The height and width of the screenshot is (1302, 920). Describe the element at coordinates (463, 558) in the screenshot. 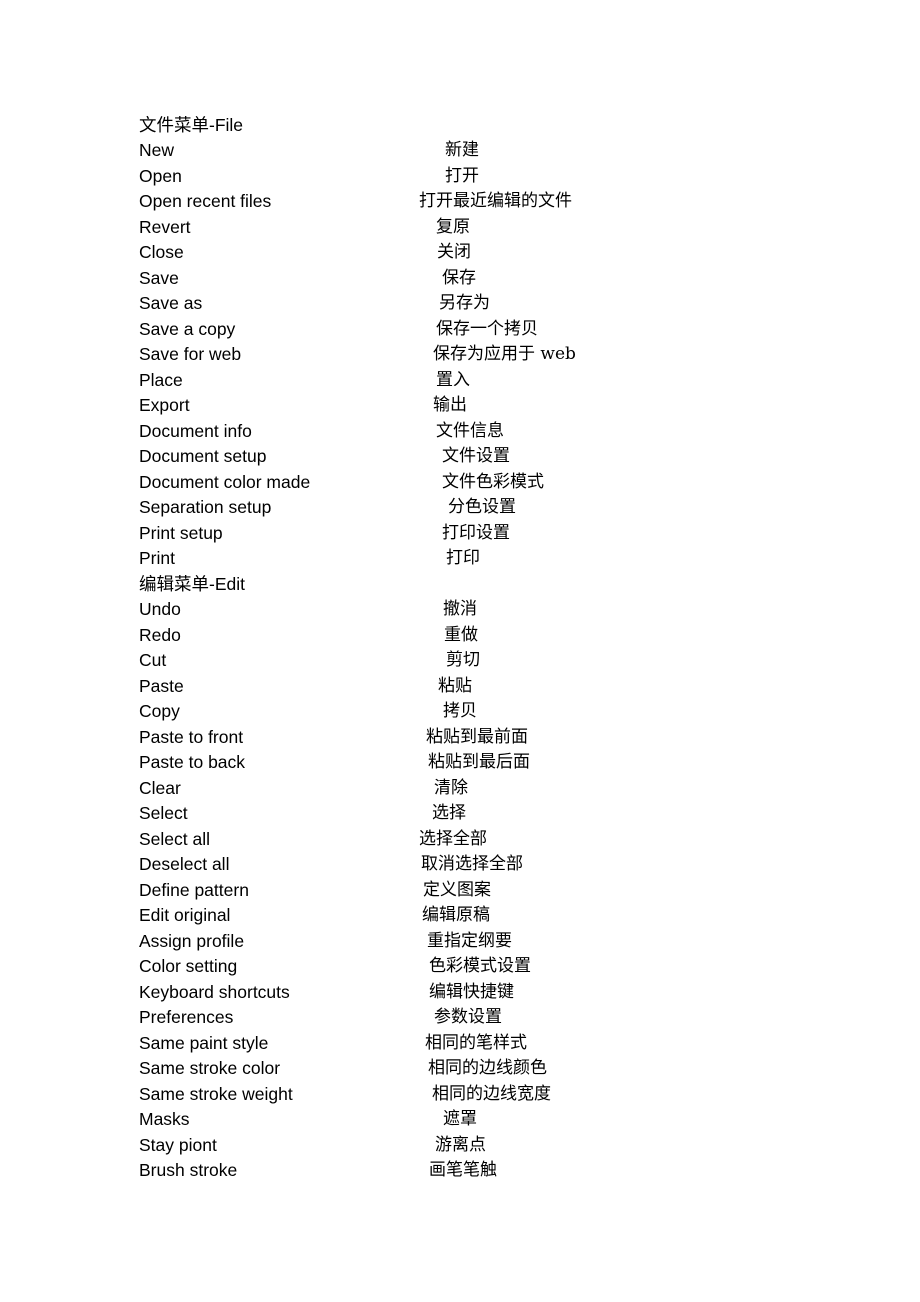

I see `chinese-translation: 打印` at that location.